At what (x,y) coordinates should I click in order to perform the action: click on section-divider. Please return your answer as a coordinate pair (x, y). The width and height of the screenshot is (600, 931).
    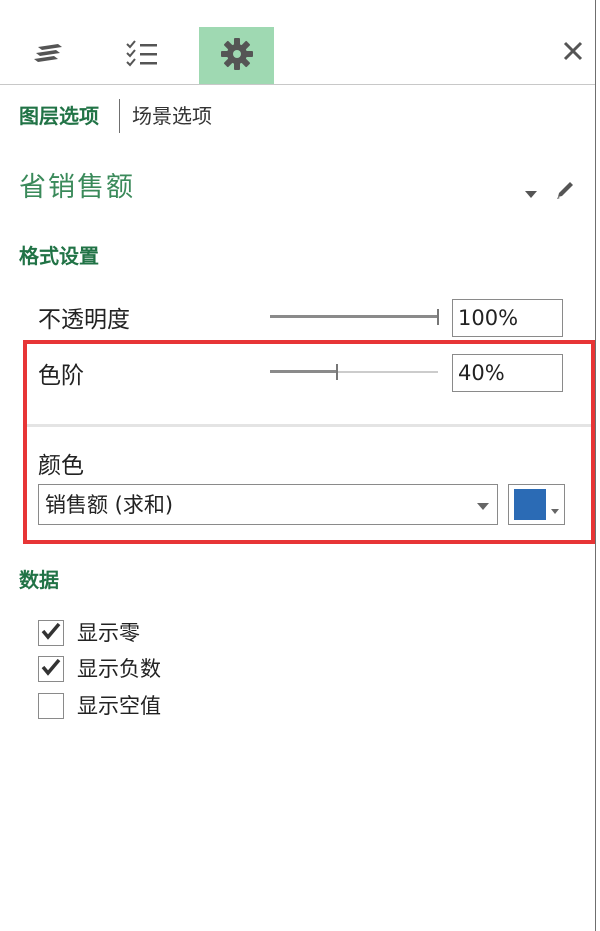
    Looking at the image, I should click on (309, 425).